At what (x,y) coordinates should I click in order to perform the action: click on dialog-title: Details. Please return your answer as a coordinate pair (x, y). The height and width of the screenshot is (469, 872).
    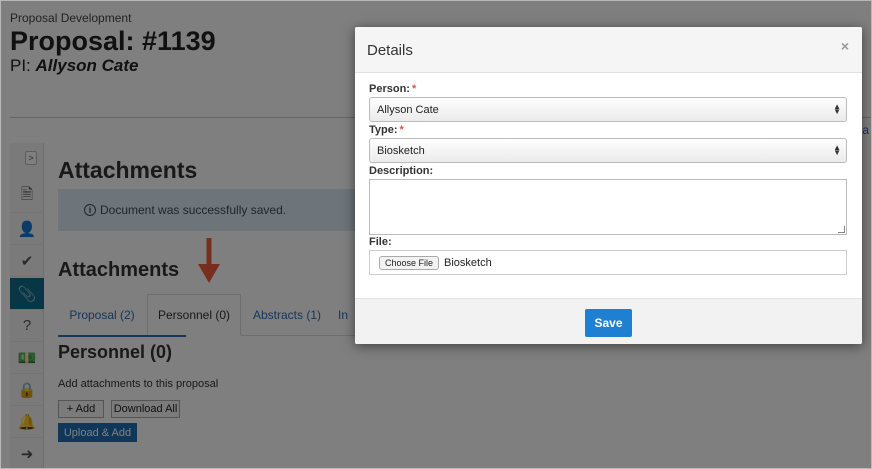
    Looking at the image, I should click on (390, 50).